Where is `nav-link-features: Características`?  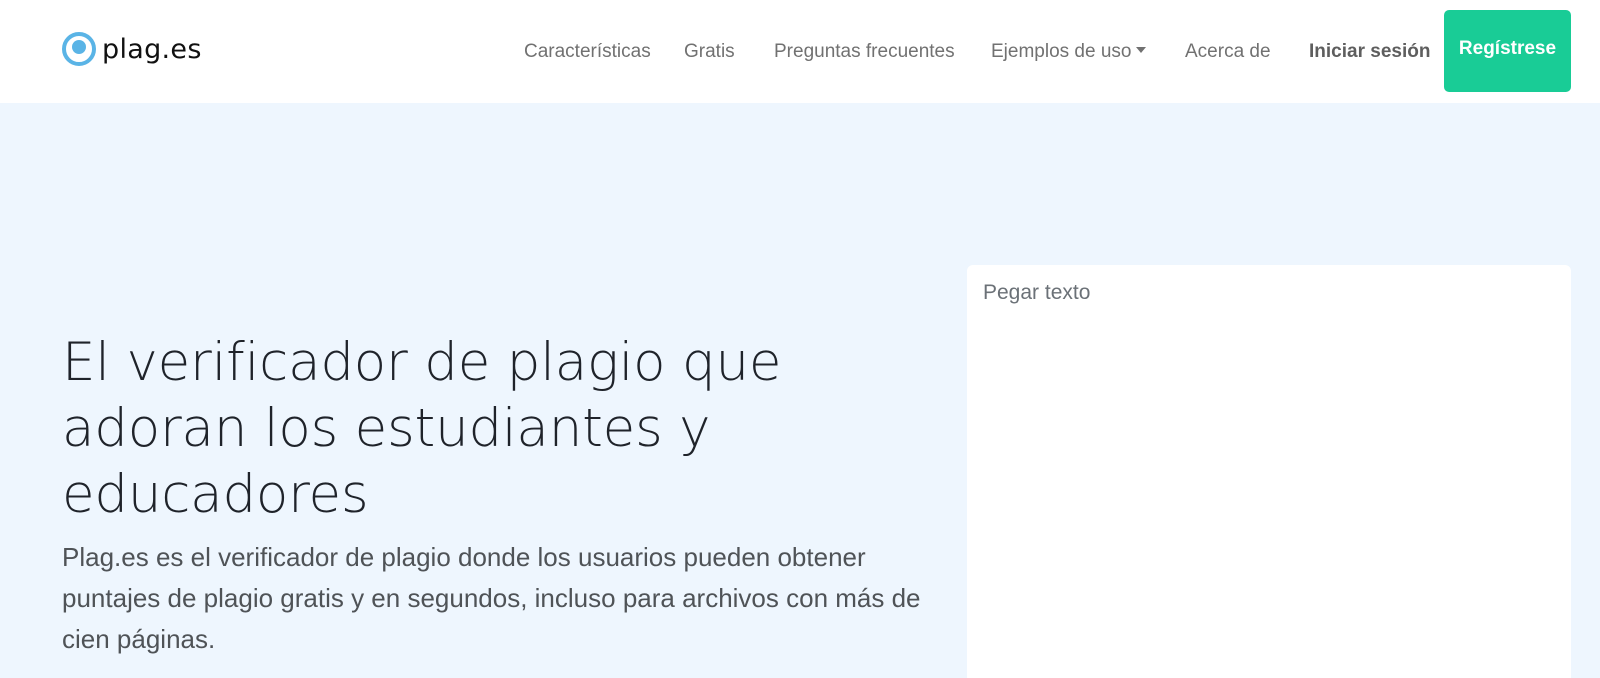
nav-link-features: Características is located at coordinates (587, 52).